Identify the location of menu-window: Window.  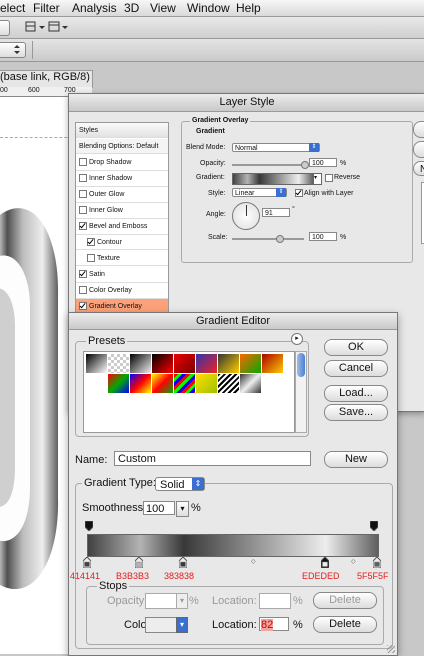
(208, 8).